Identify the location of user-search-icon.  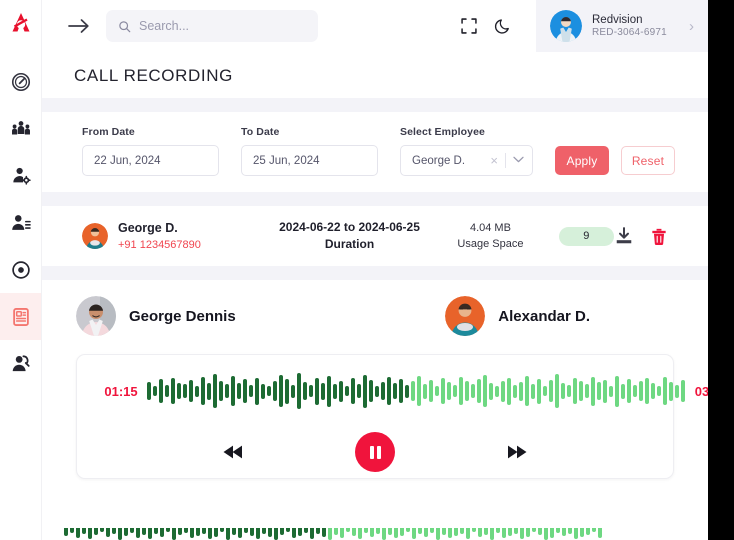
(22, 362).